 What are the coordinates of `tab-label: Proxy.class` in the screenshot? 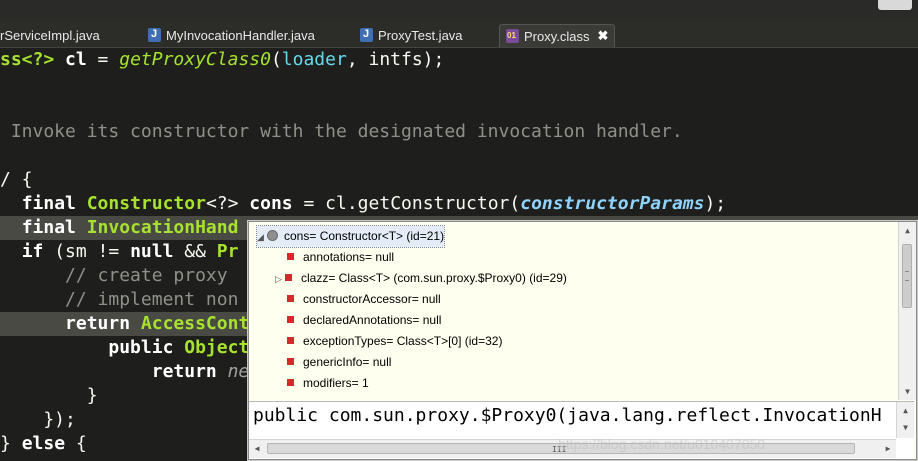 It's located at (557, 36).